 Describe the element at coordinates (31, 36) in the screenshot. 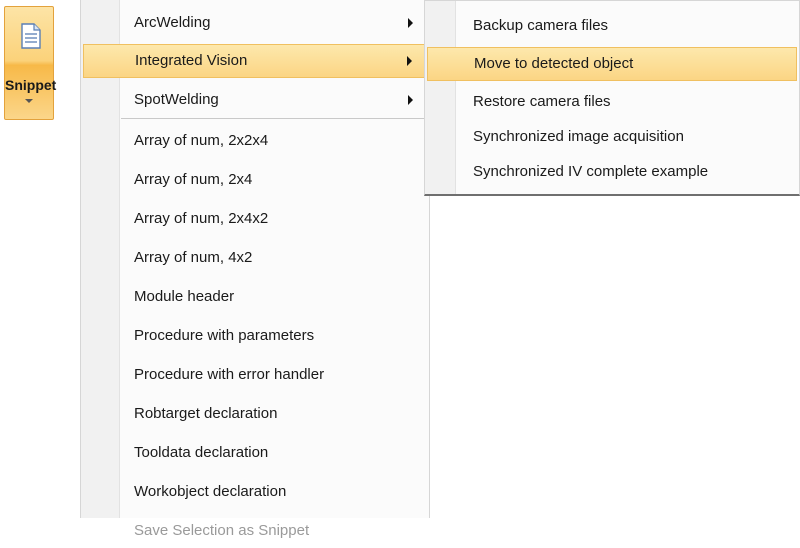

I see `document-icon` at that location.